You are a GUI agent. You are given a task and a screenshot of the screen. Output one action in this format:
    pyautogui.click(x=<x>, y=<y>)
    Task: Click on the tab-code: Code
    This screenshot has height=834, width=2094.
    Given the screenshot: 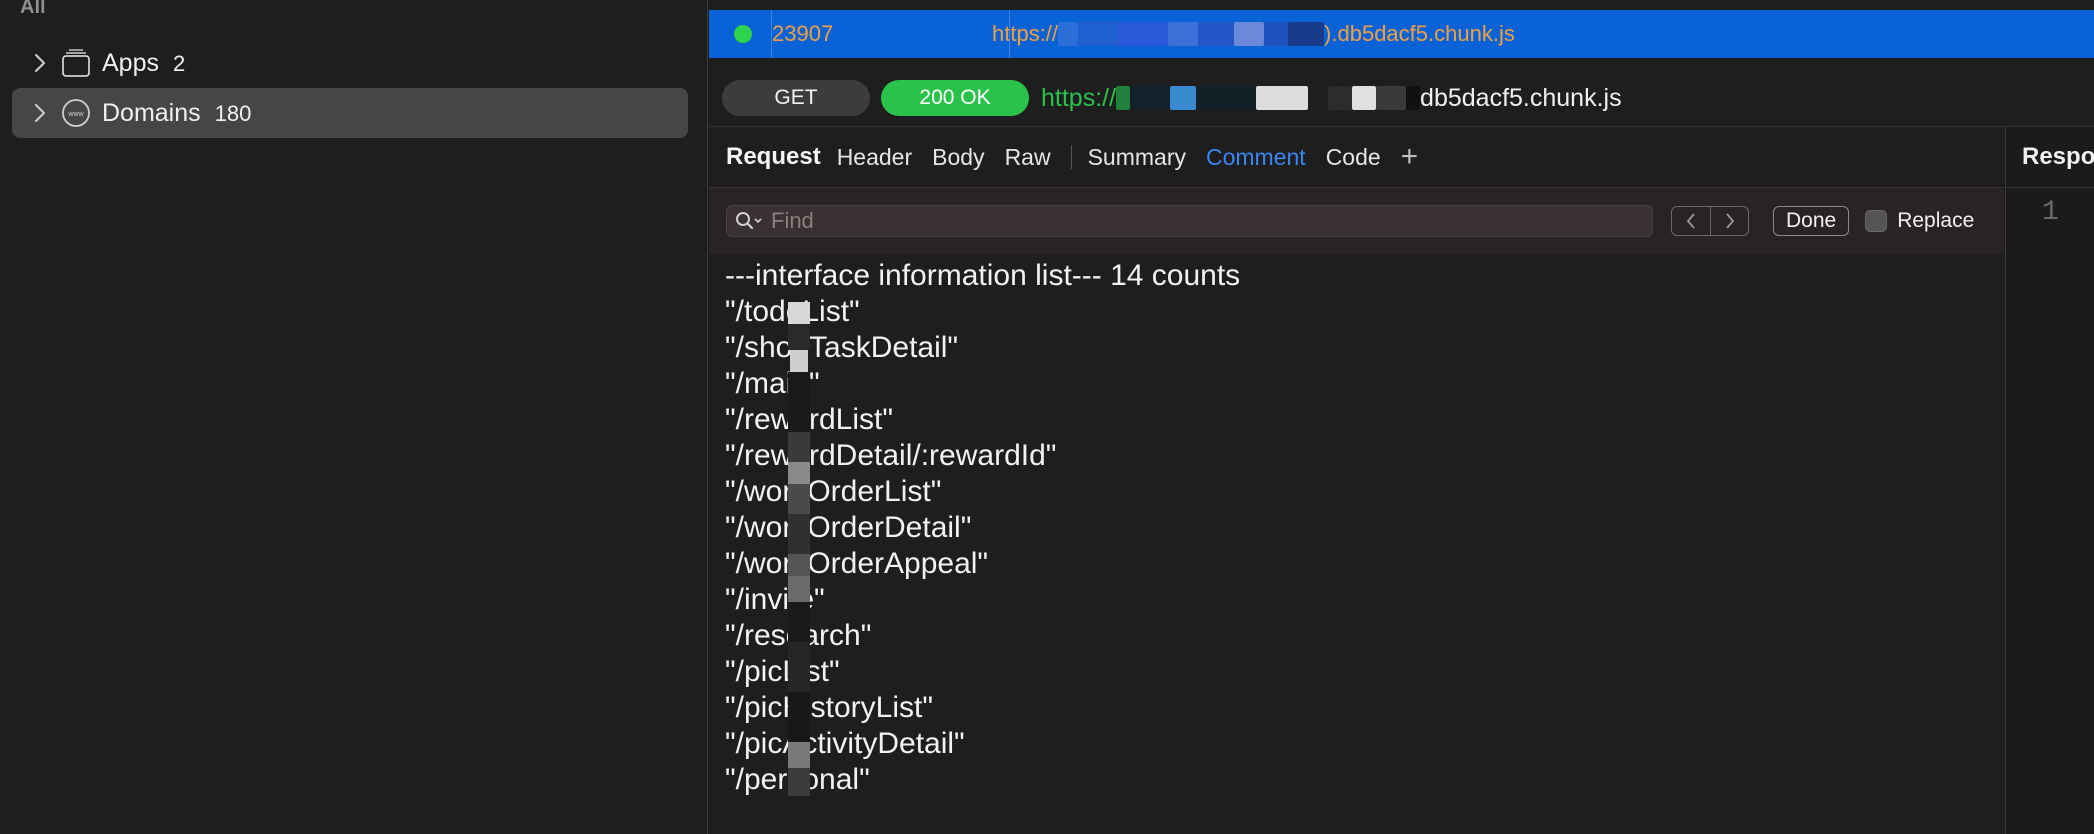 What is the action you would take?
    pyautogui.click(x=1353, y=157)
    